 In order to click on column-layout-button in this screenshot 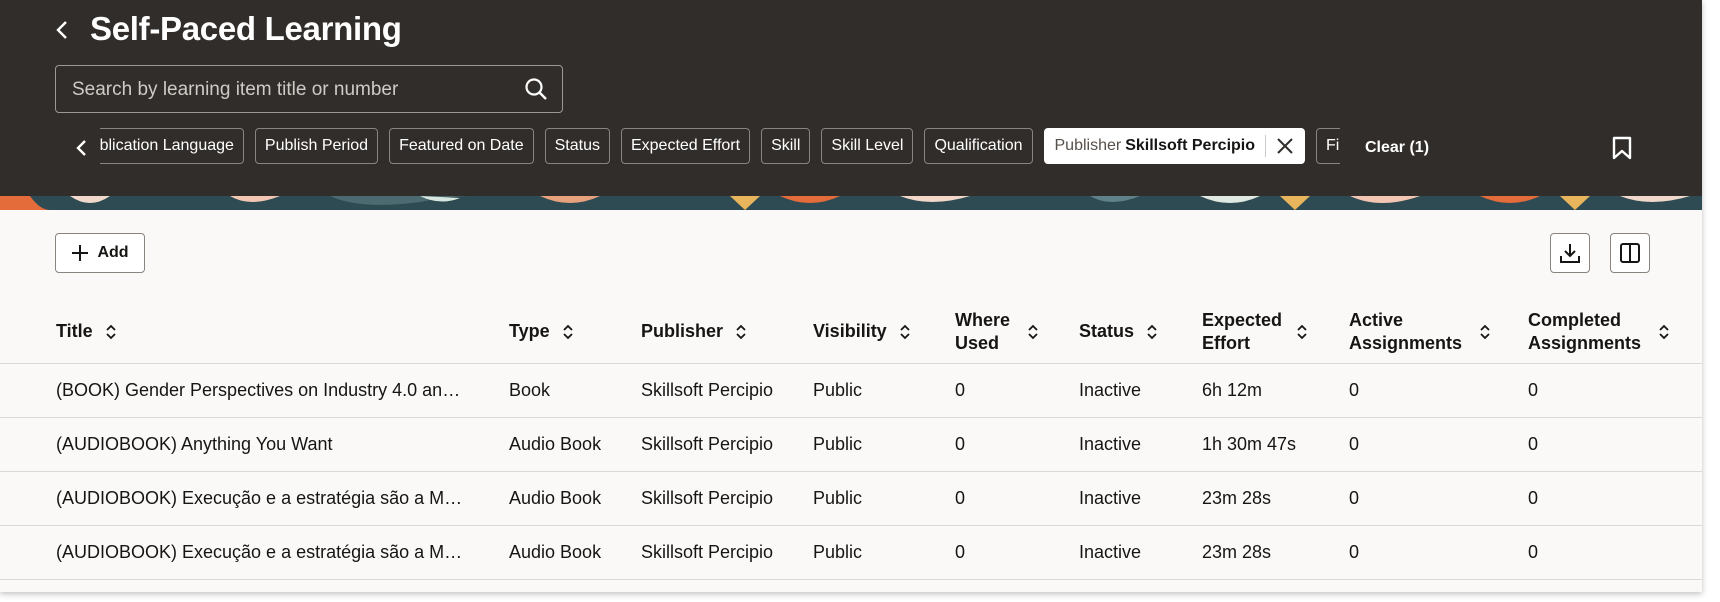, I will do `click(1630, 253)`.